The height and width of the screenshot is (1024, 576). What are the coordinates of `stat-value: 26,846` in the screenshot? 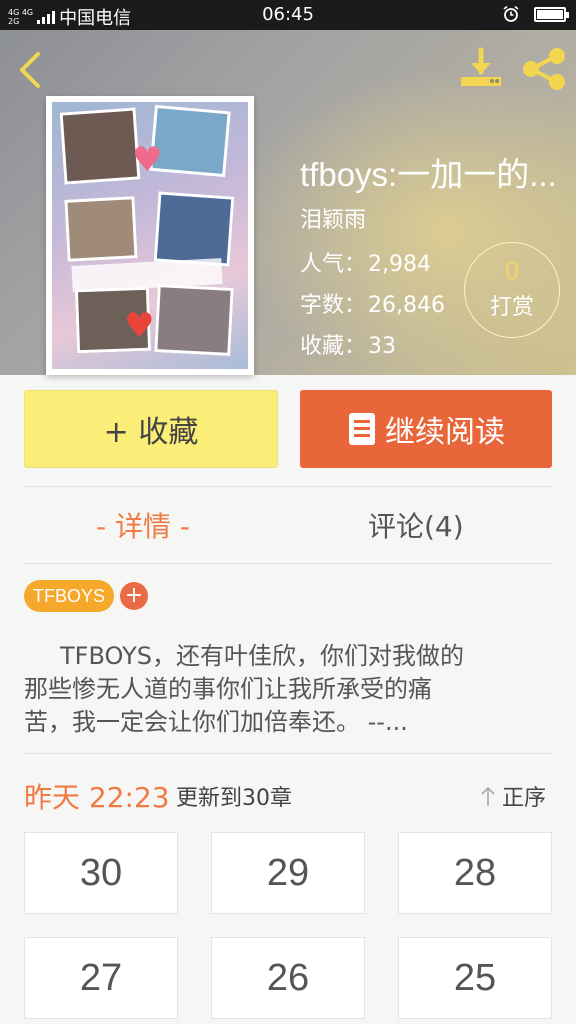 It's located at (406, 305).